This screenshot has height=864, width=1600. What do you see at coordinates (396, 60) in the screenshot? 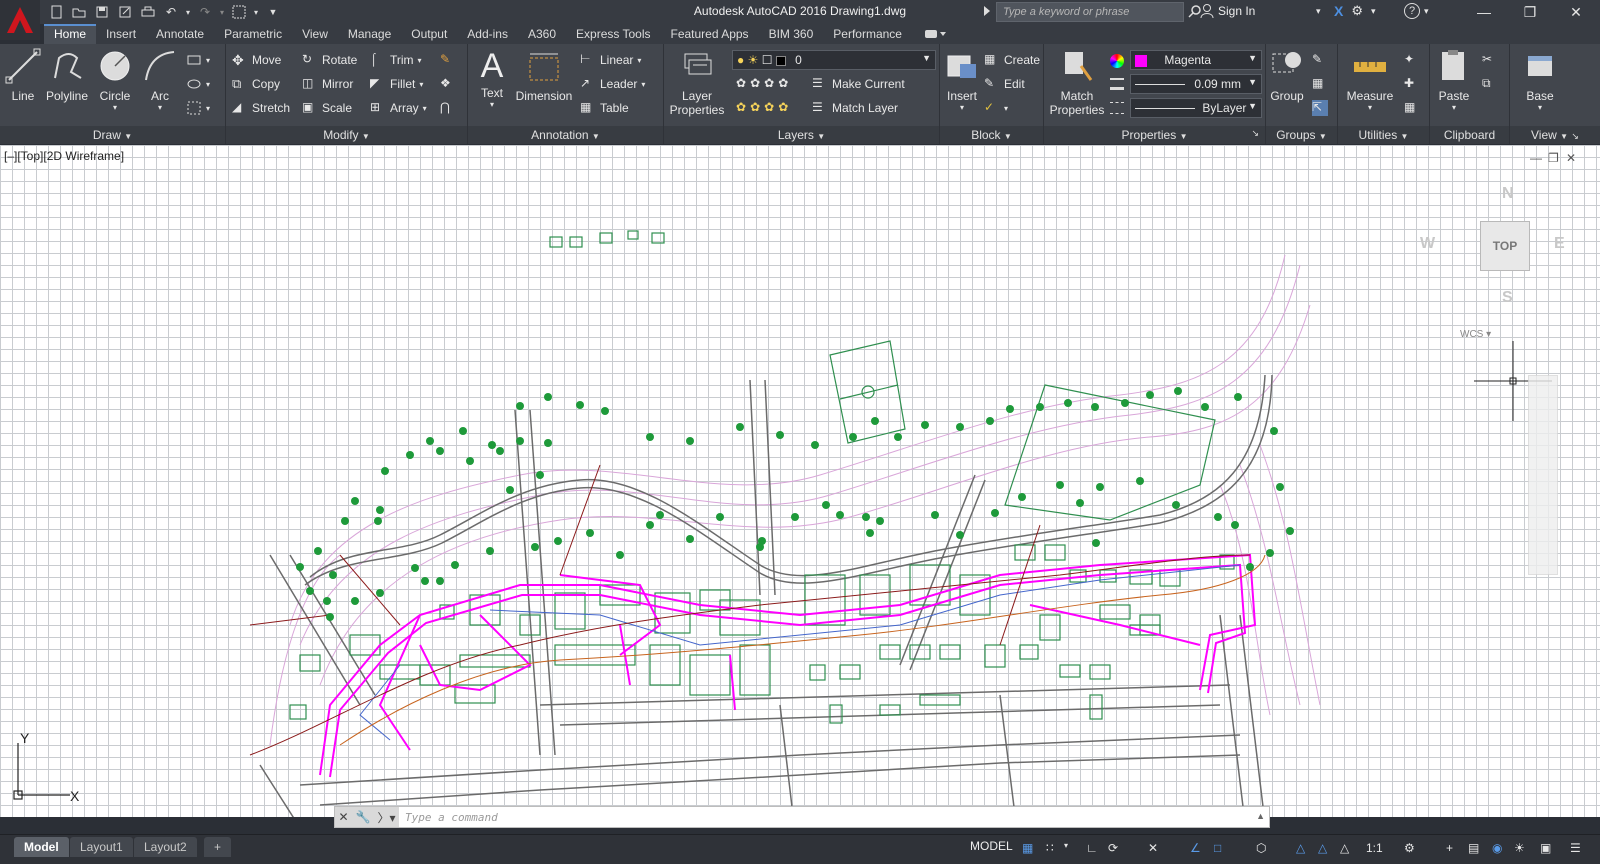
I see `trim-button: ⌠ Trim ▾` at bounding box center [396, 60].